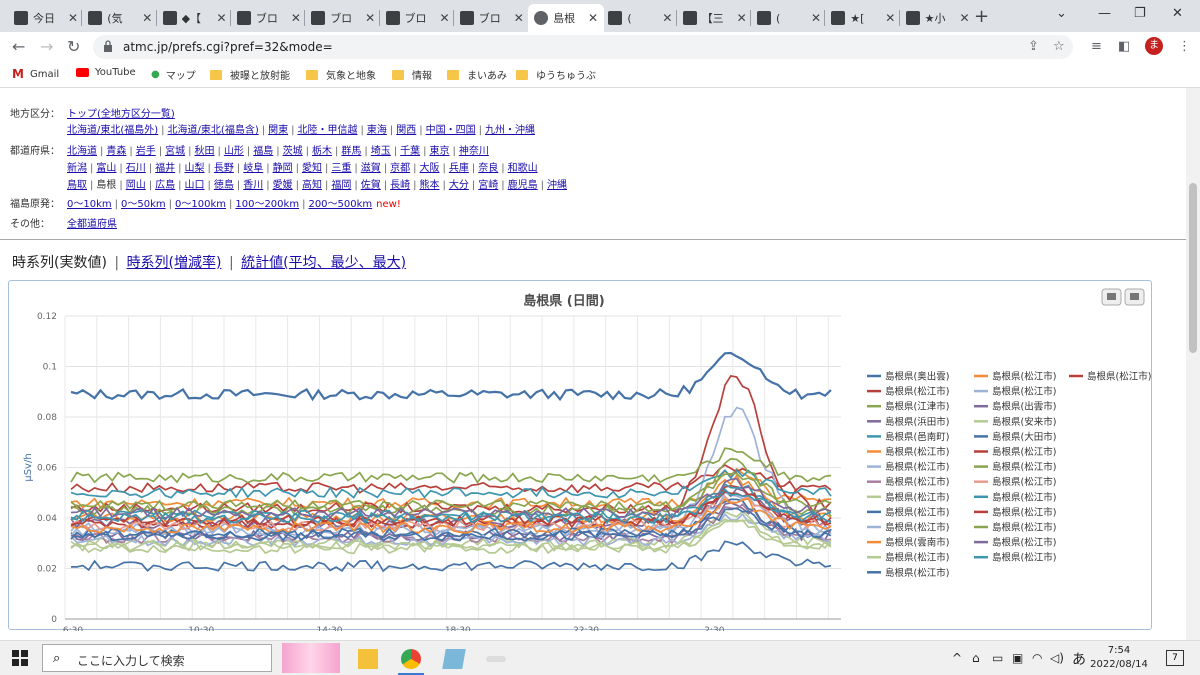  What do you see at coordinates (557, 185) in the screenshot?
I see `nav-link: 沖縄` at bounding box center [557, 185].